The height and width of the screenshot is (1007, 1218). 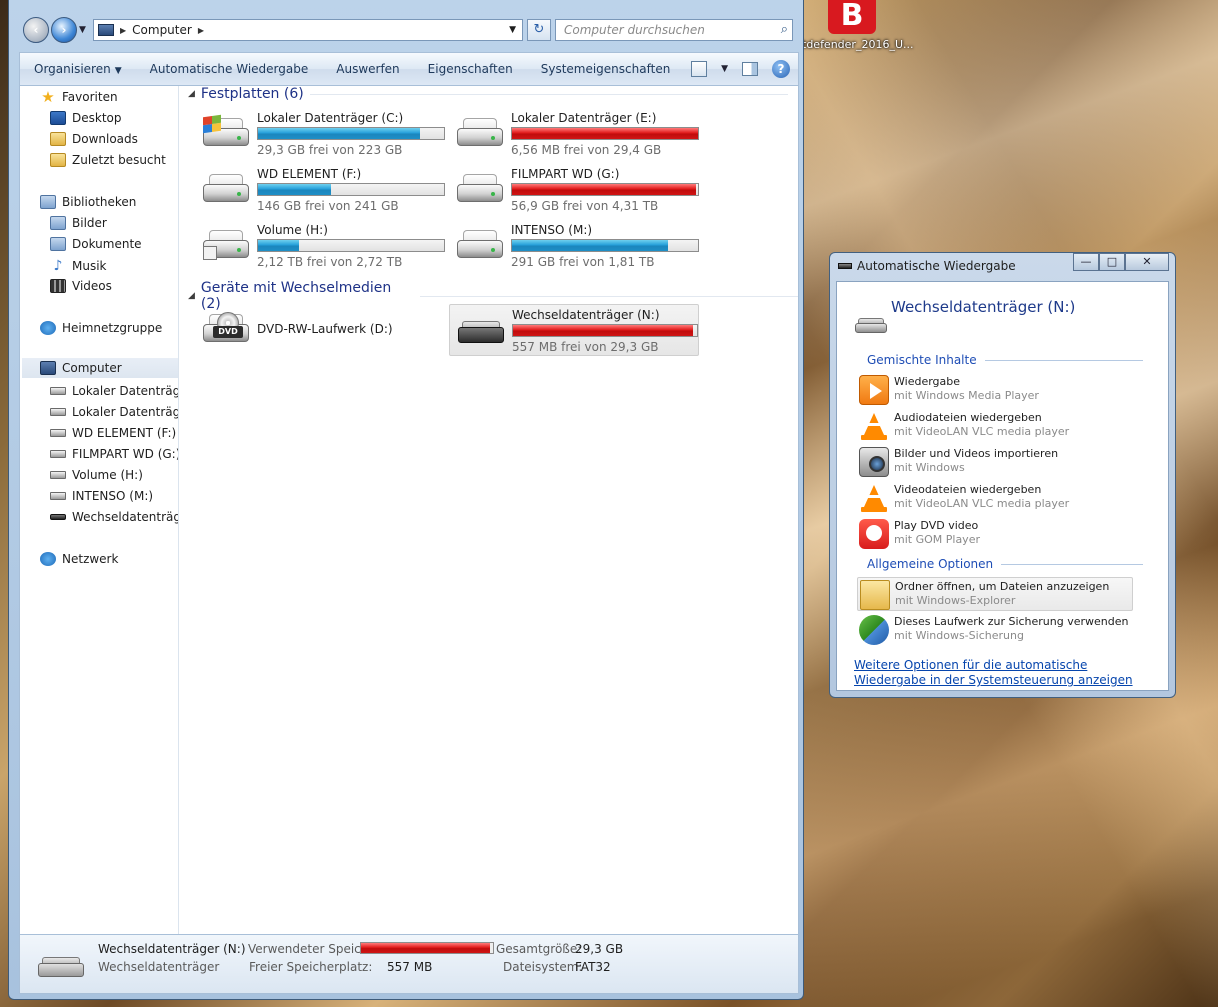 What do you see at coordinates (79, 559) in the screenshot?
I see `nav-network: Netzwerk` at bounding box center [79, 559].